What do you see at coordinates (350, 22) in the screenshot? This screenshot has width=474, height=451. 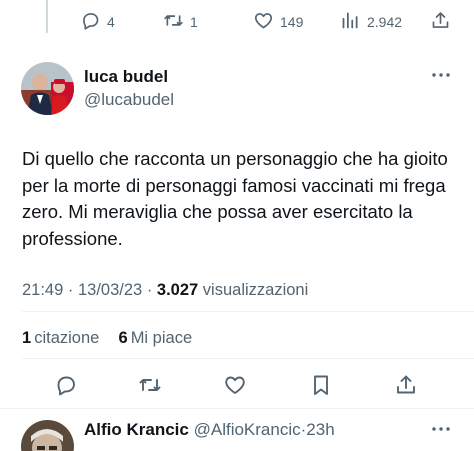 I see `analytics-icon` at bounding box center [350, 22].